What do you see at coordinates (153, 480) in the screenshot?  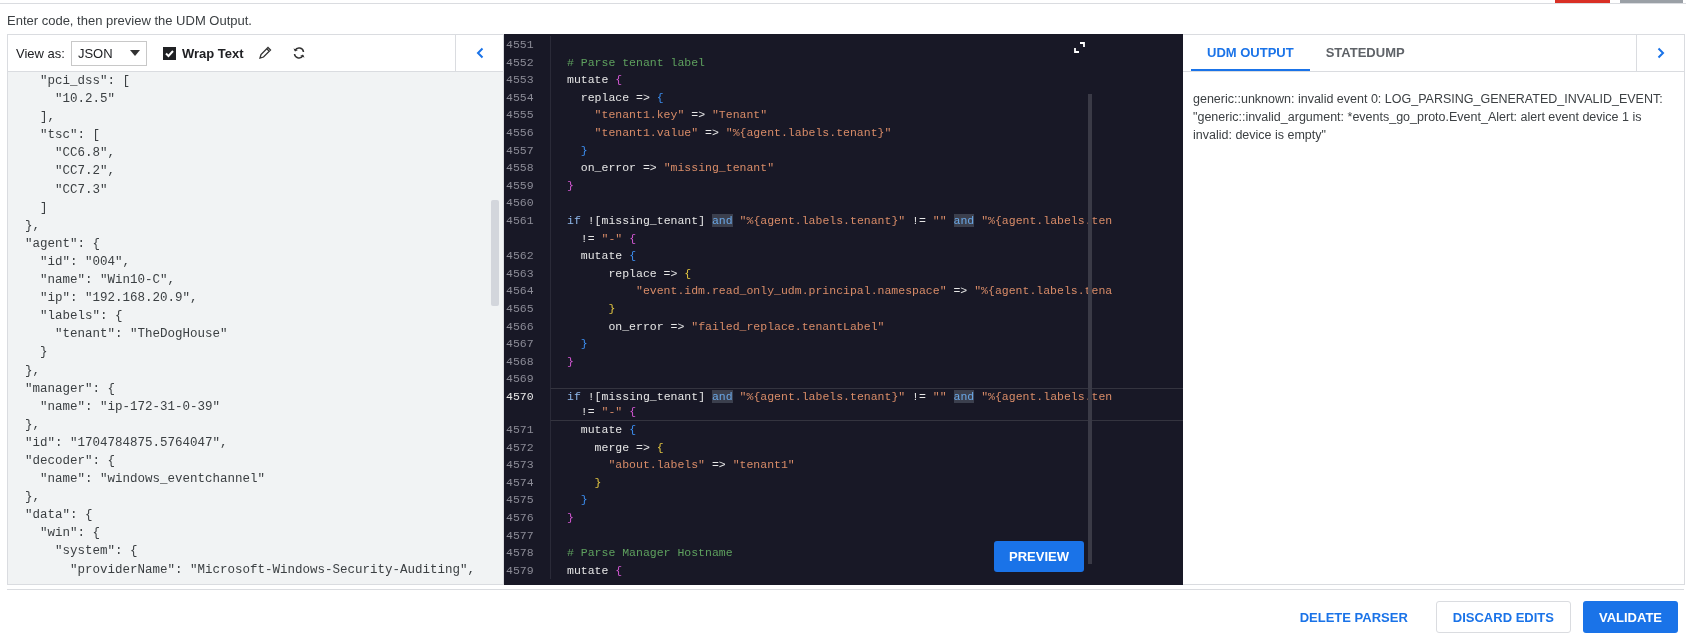 I see `json-line: "name": "windows_eventchannel"` at bounding box center [153, 480].